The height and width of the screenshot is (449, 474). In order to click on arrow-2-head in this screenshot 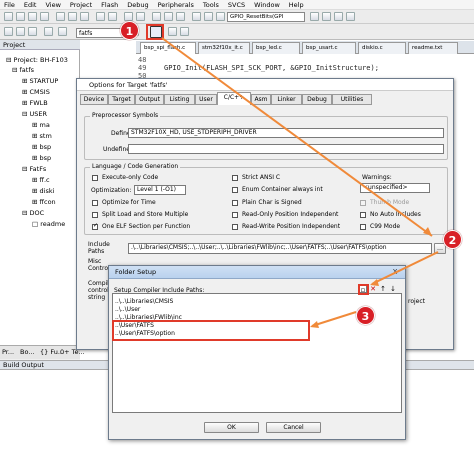, I will do `click(374, 282)`.